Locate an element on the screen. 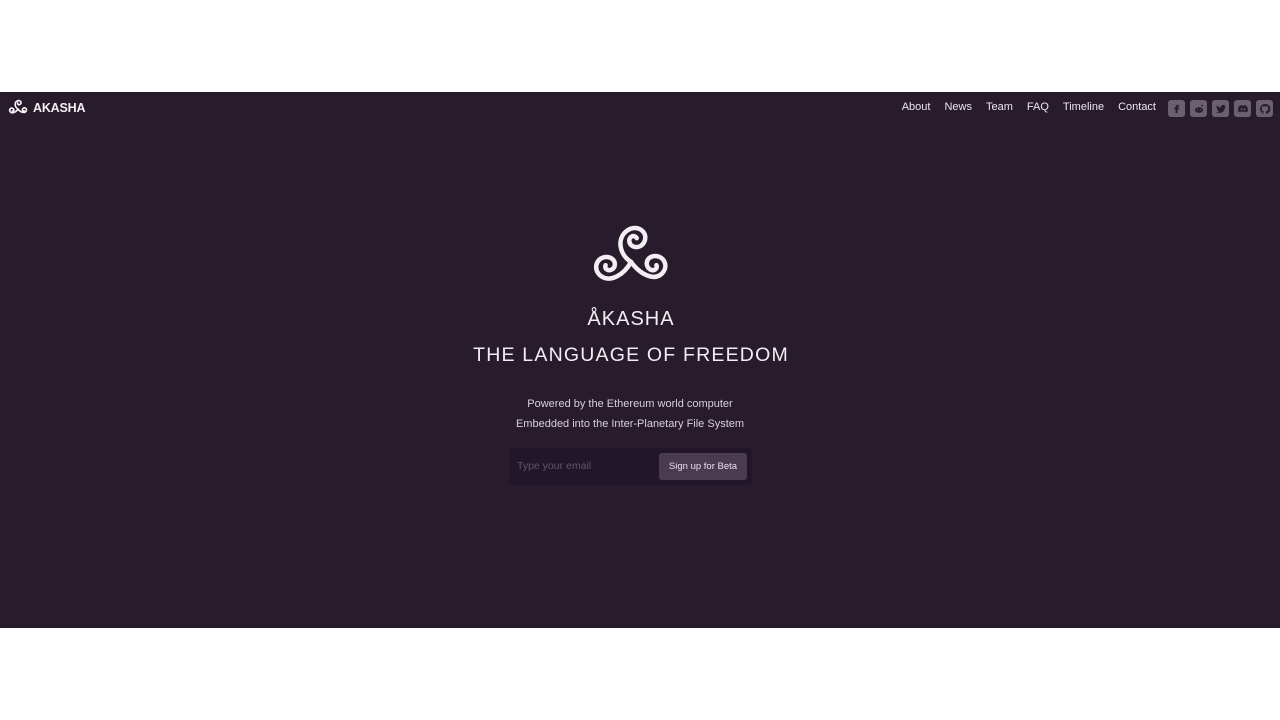 The width and height of the screenshot is (1280, 720). nav-link-about: About is located at coordinates (916, 107).